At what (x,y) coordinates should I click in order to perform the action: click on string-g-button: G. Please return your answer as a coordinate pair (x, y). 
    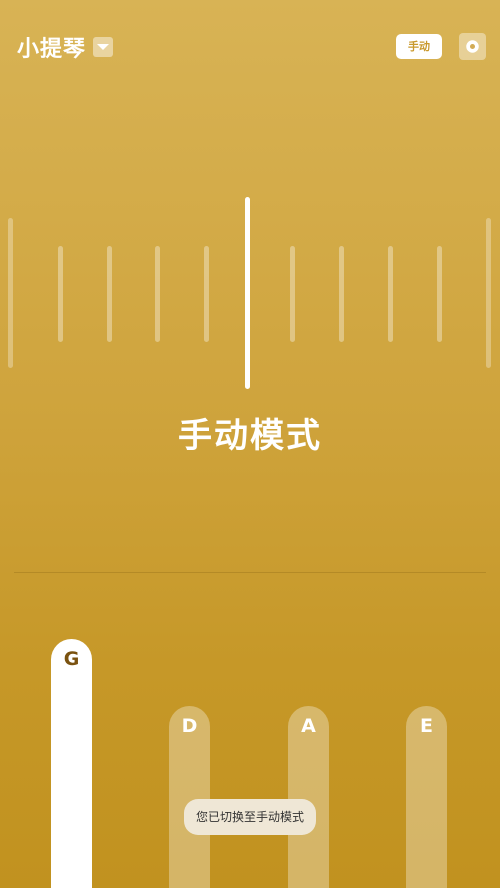
    Looking at the image, I should click on (71, 763).